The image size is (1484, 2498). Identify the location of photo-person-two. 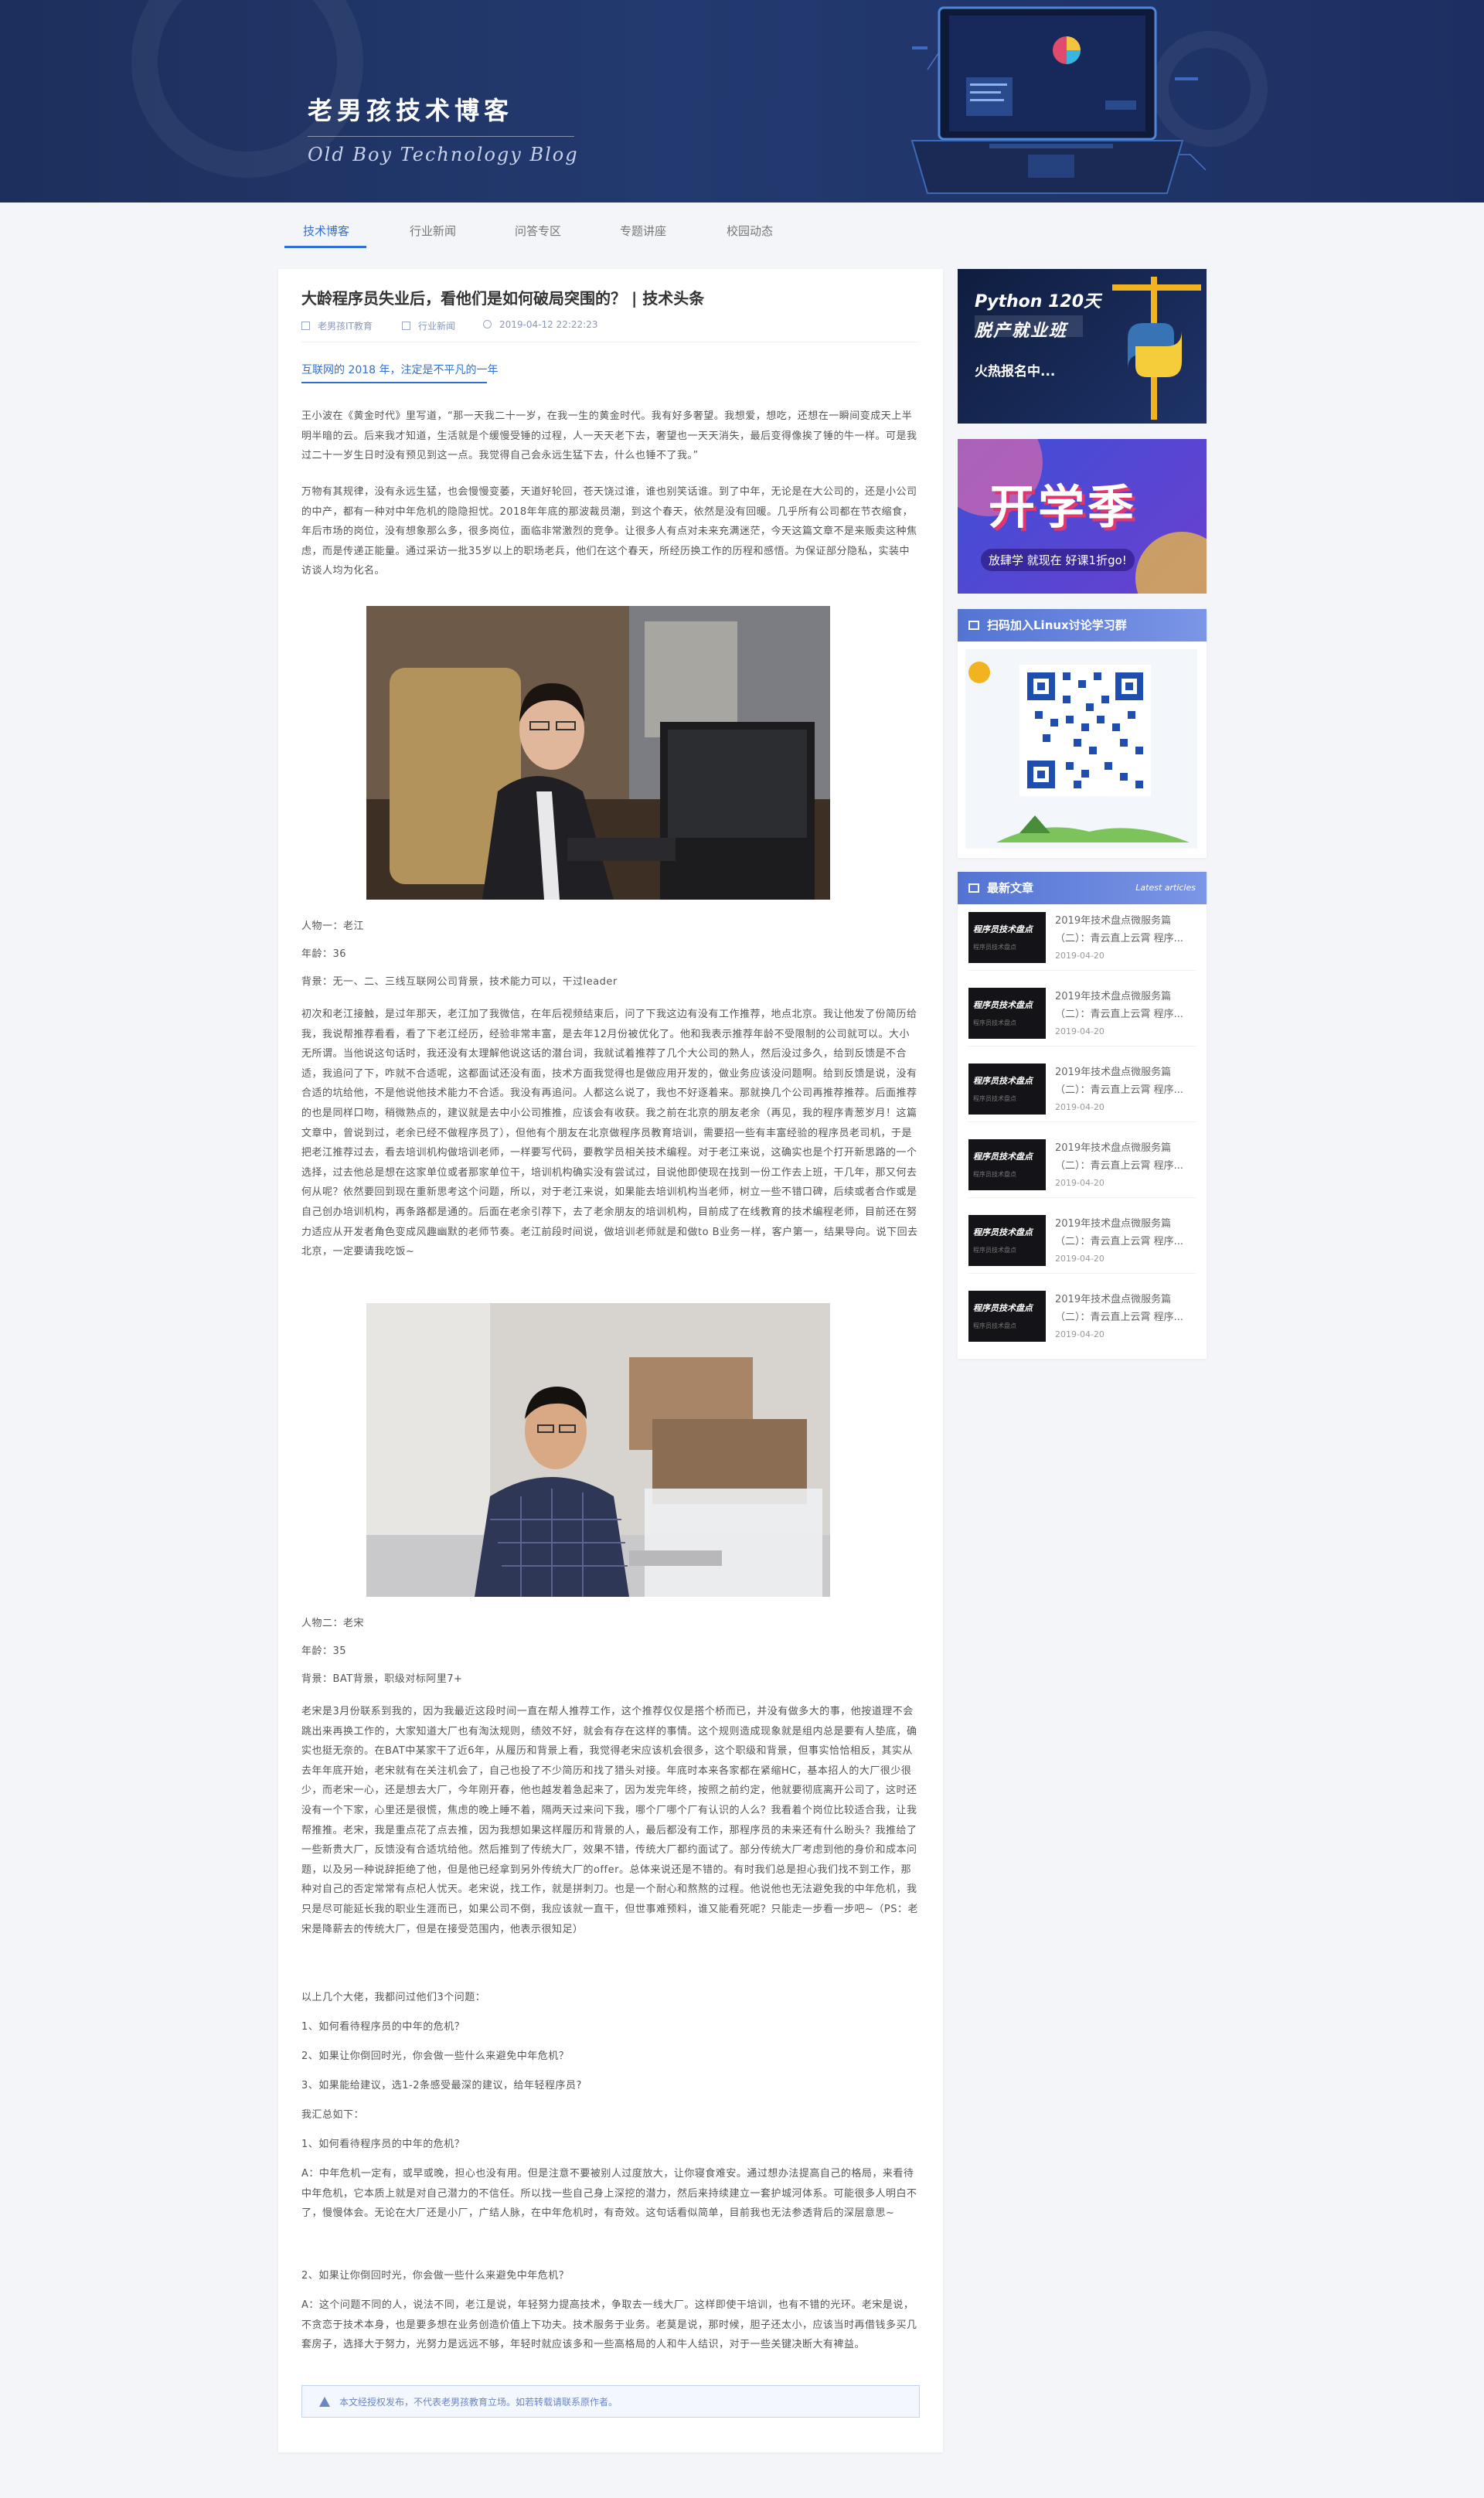
(598, 1450).